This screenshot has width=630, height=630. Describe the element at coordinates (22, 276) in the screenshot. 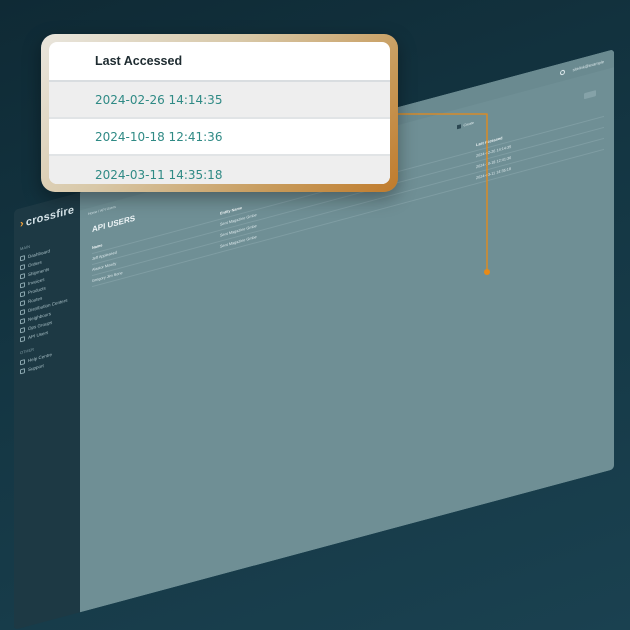

I see `shipments-icon` at that location.